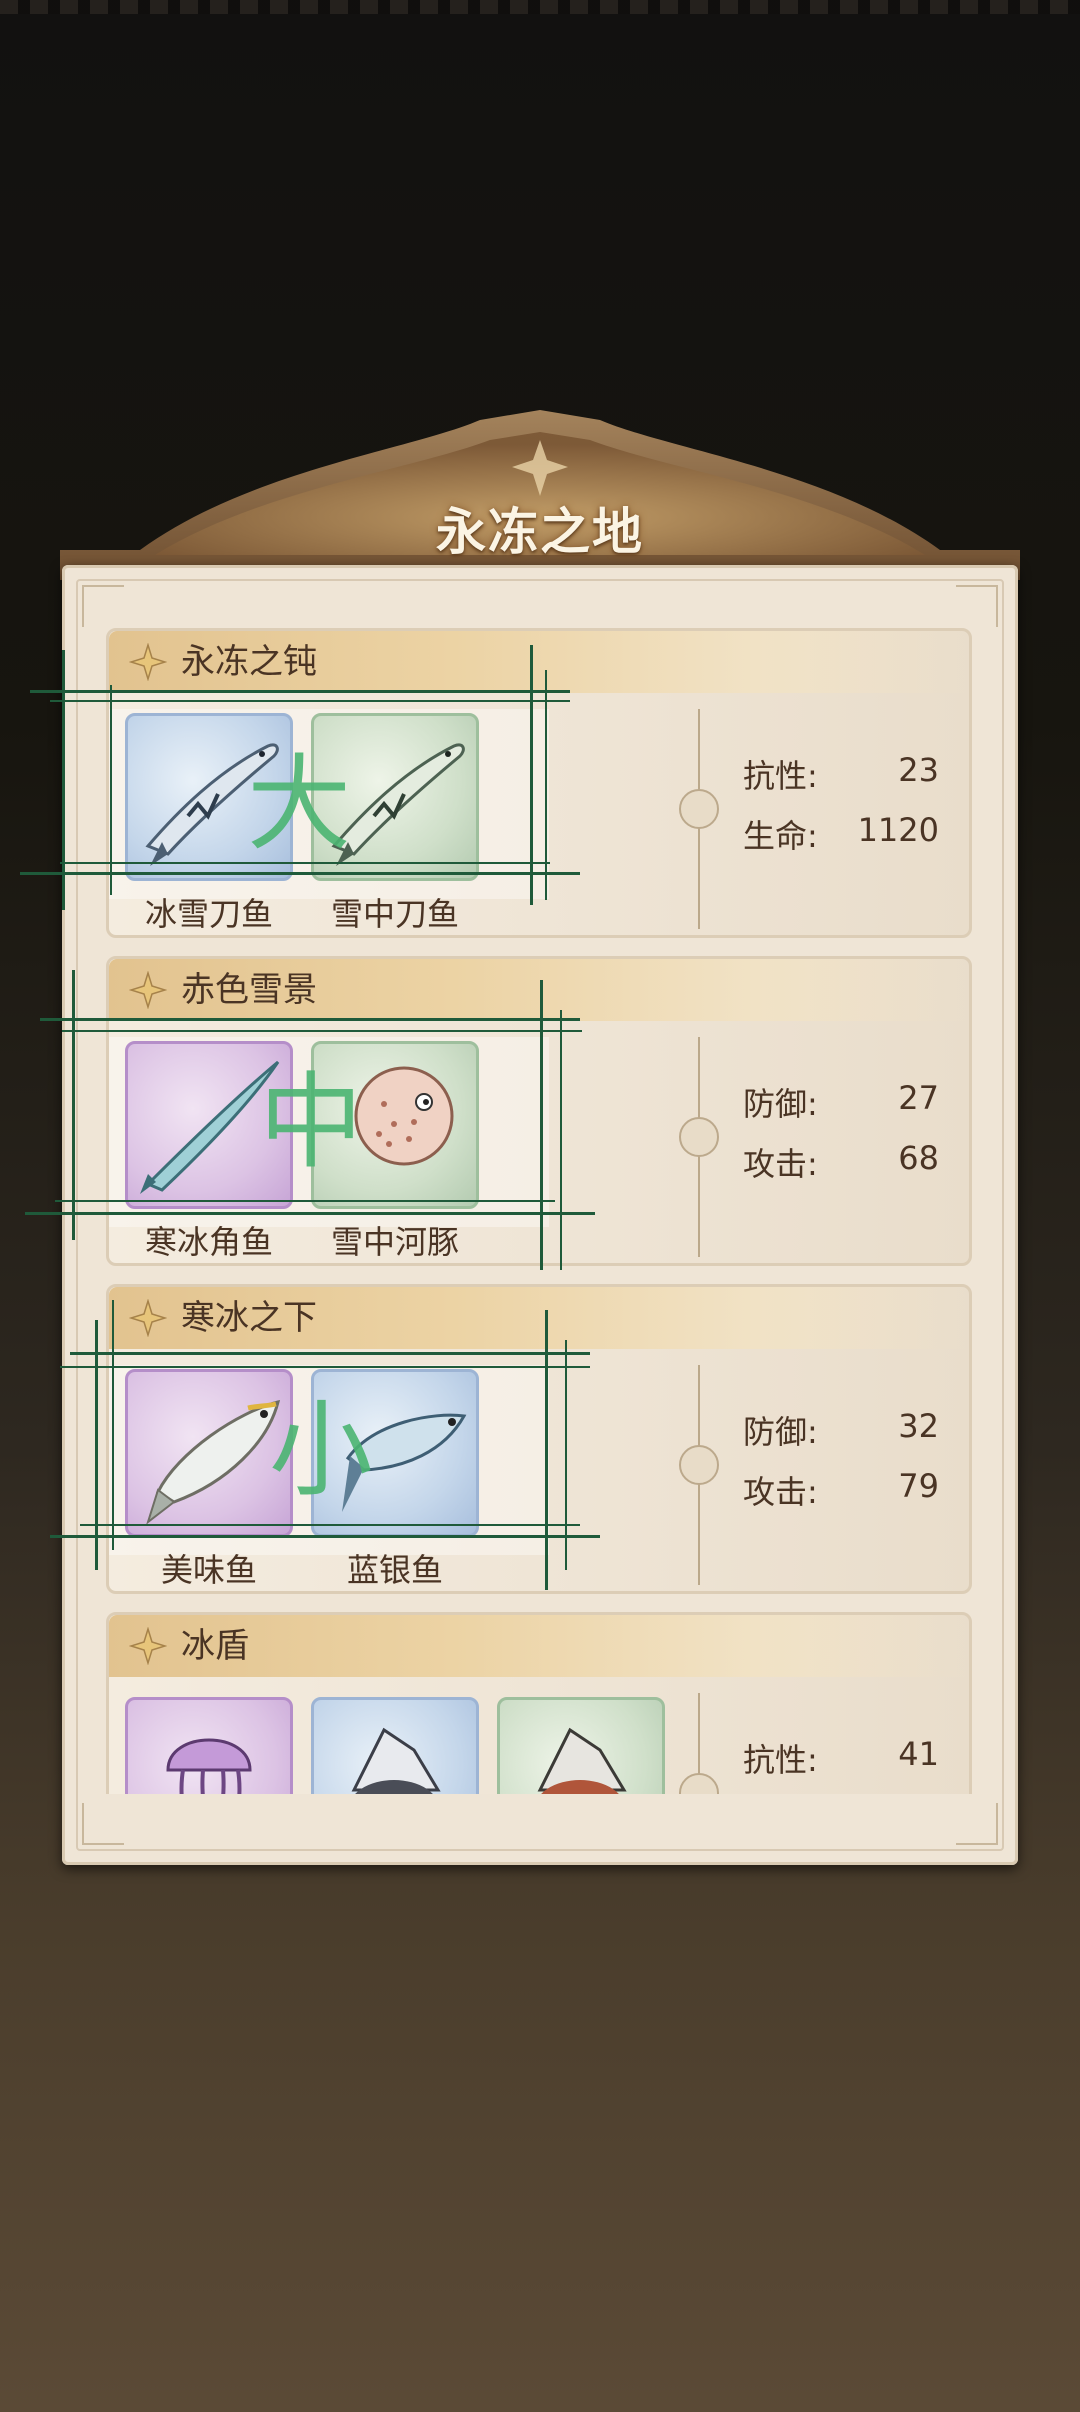 This screenshot has height=2412, width=1080. Describe the element at coordinates (299, 804) in the screenshot. I see `size-overlay-label: 大` at that location.